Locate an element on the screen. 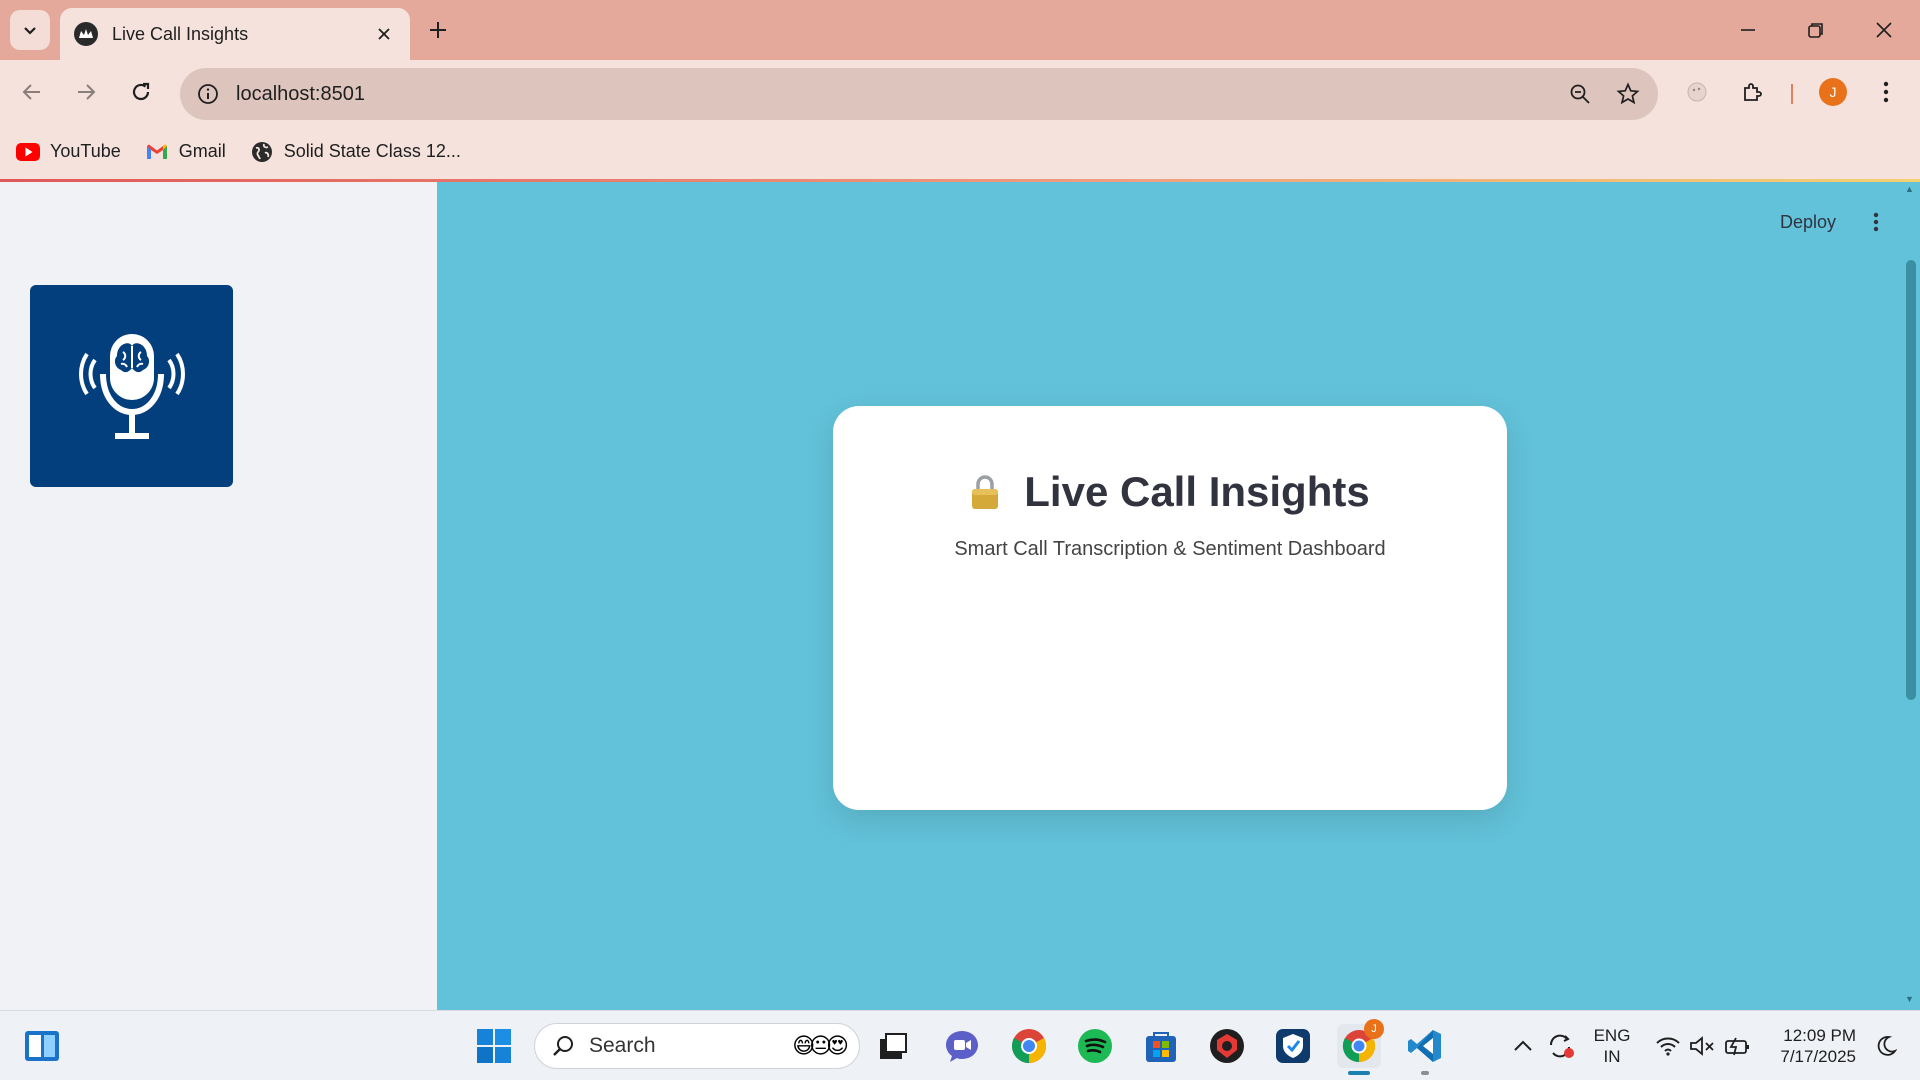 This screenshot has width=1920, height=1080. wifi-icon is located at coordinates (1668, 1046).